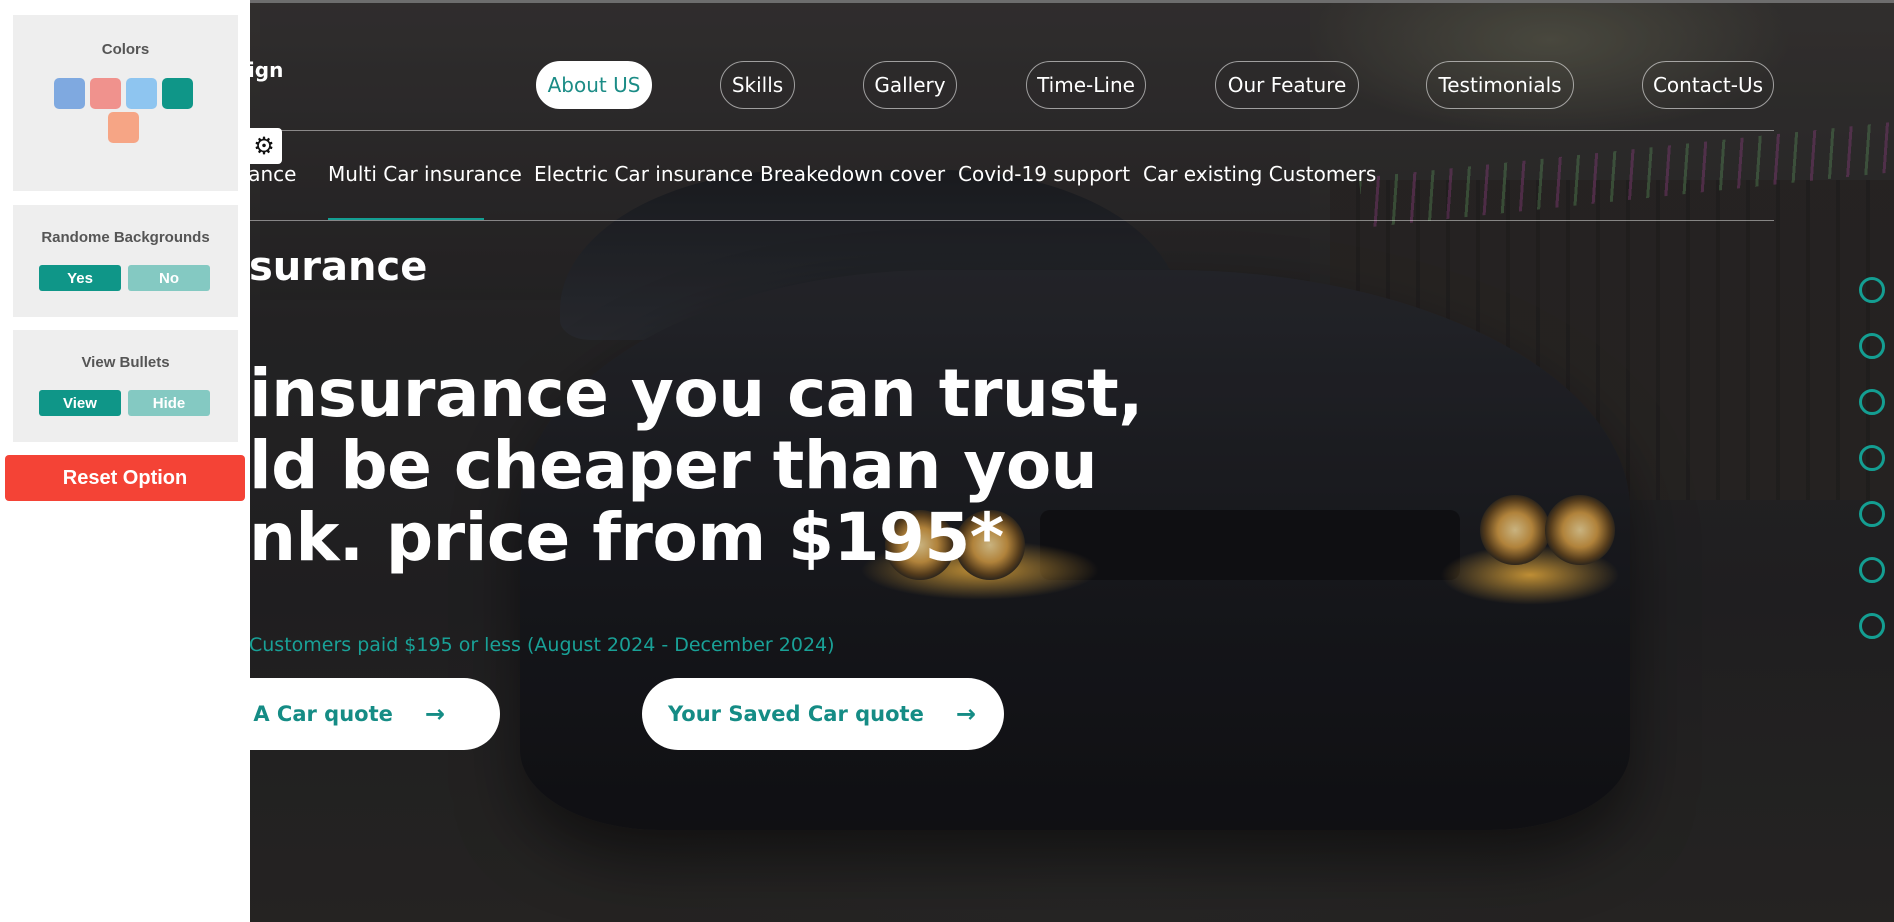 The image size is (1894, 922). I want to click on saved-car-quote-button: Your Saved Car quote →, so click(823, 714).